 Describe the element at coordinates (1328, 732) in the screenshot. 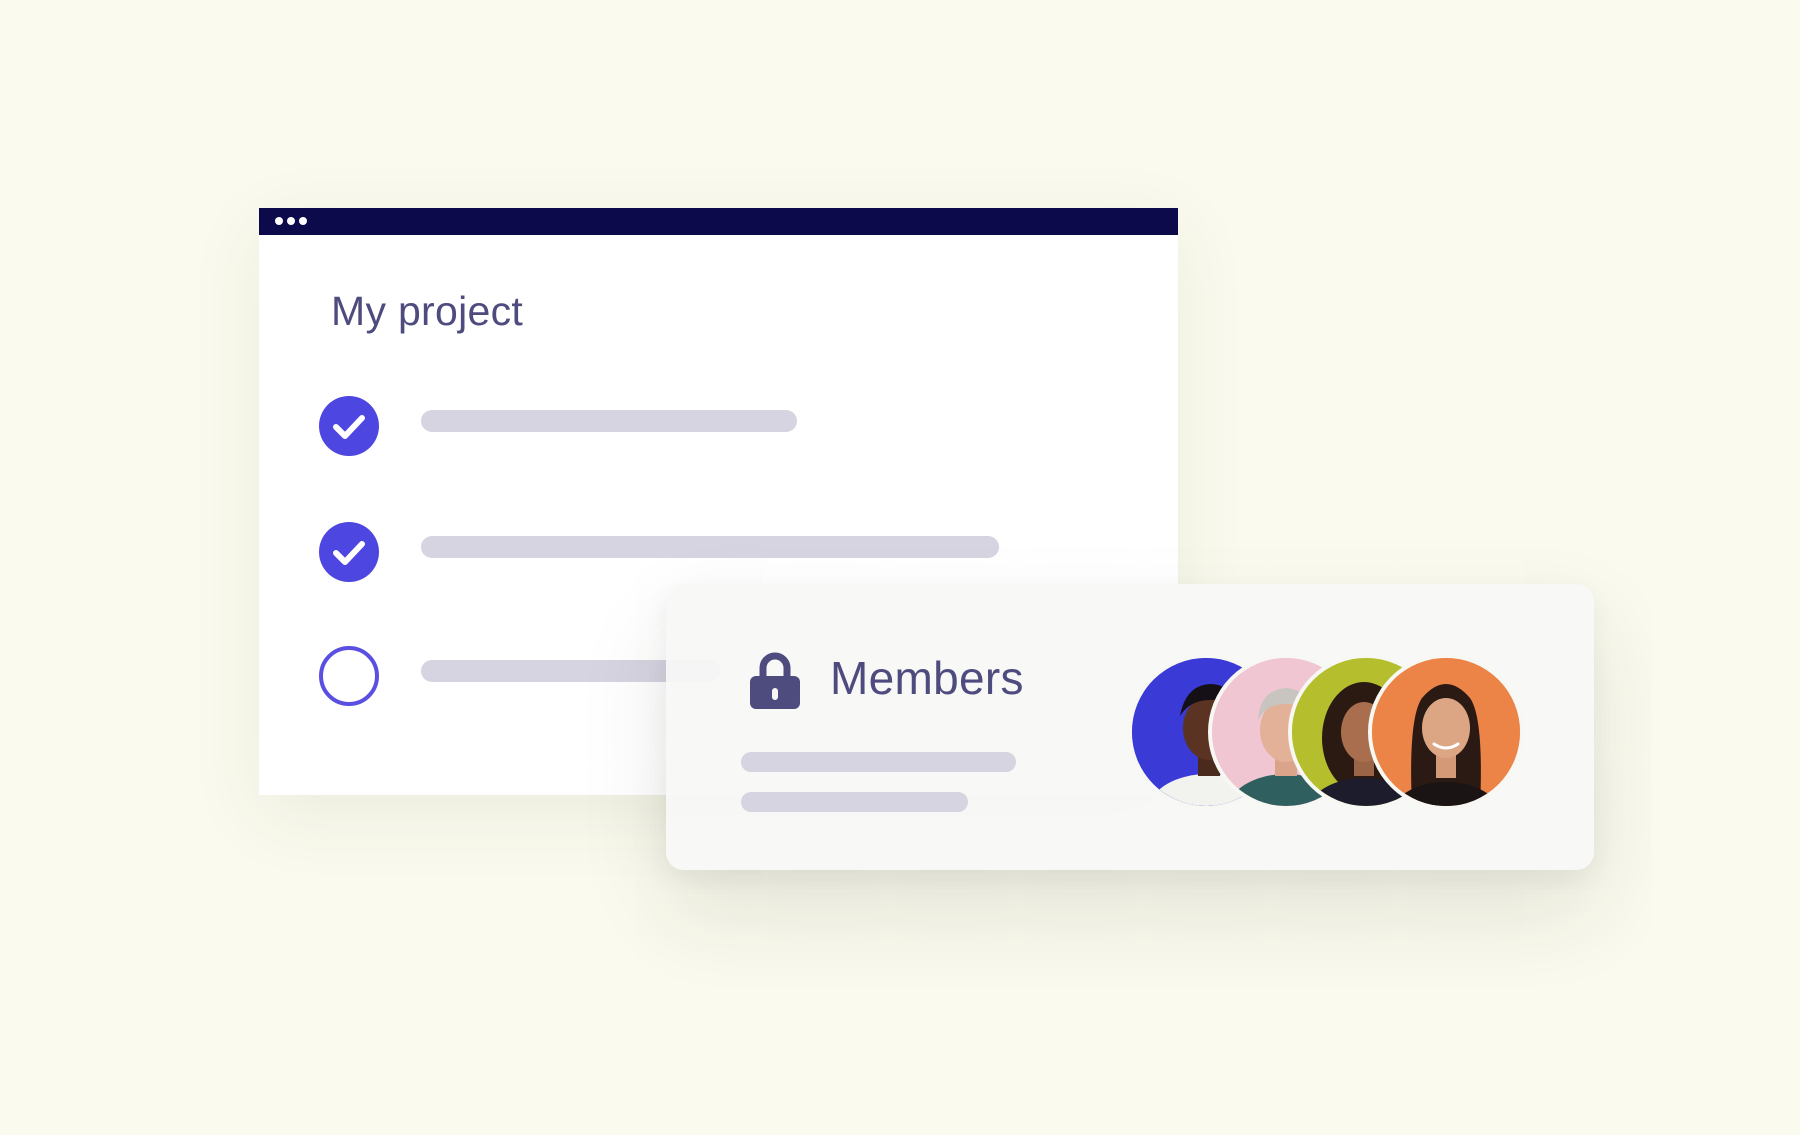

I see `member-avatar-stack` at that location.